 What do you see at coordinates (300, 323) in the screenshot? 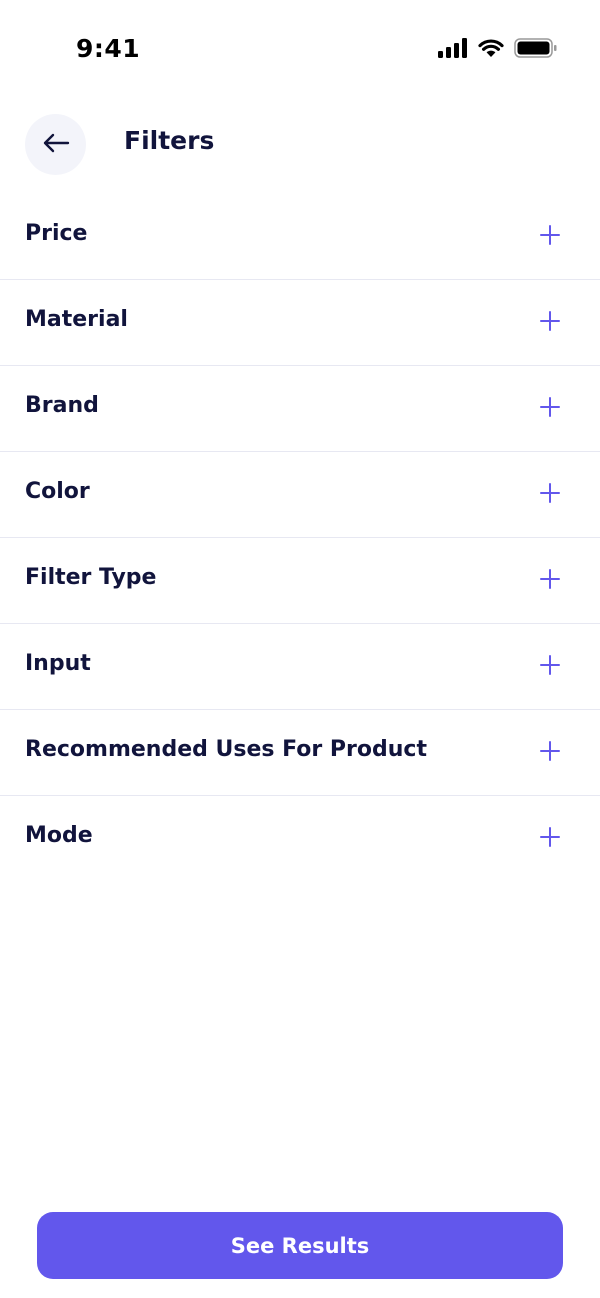
I see `filter-row-material: Material` at bounding box center [300, 323].